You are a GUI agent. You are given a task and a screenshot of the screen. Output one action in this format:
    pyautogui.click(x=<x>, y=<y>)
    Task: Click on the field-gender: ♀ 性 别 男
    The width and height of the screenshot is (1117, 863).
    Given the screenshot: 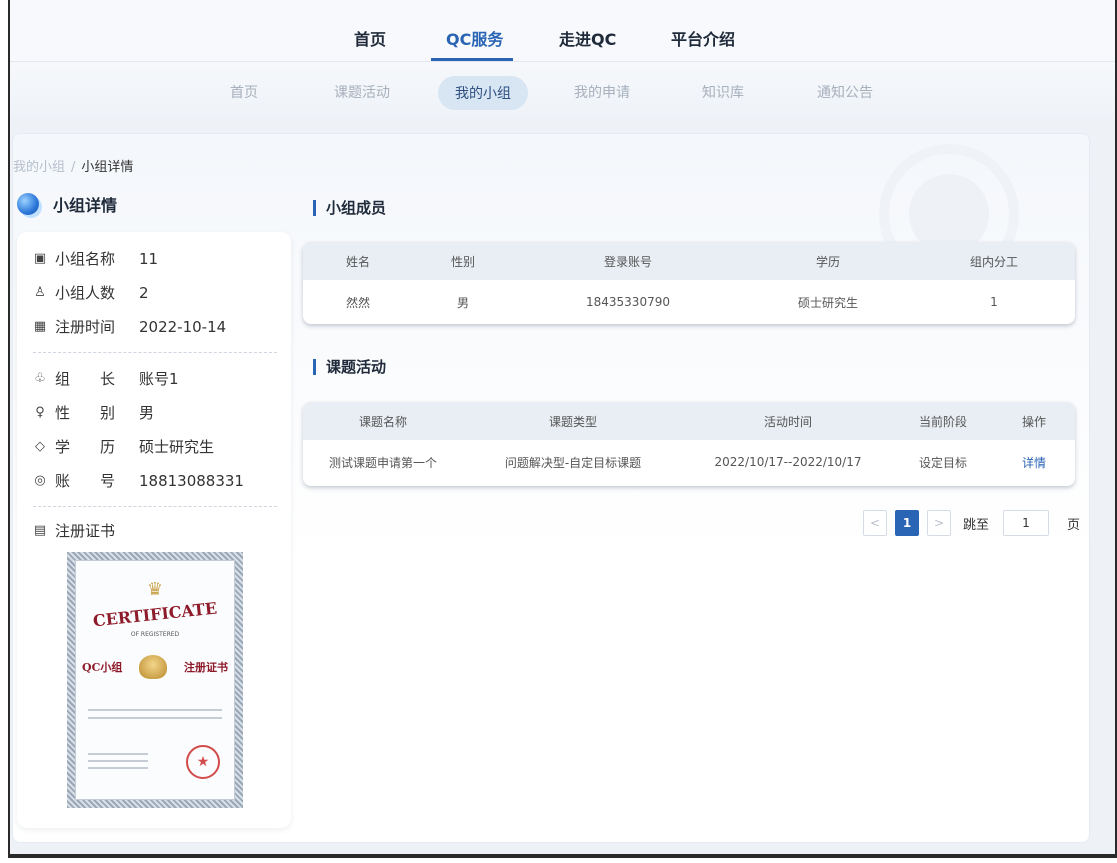 What is the action you would take?
    pyautogui.click(x=93, y=412)
    